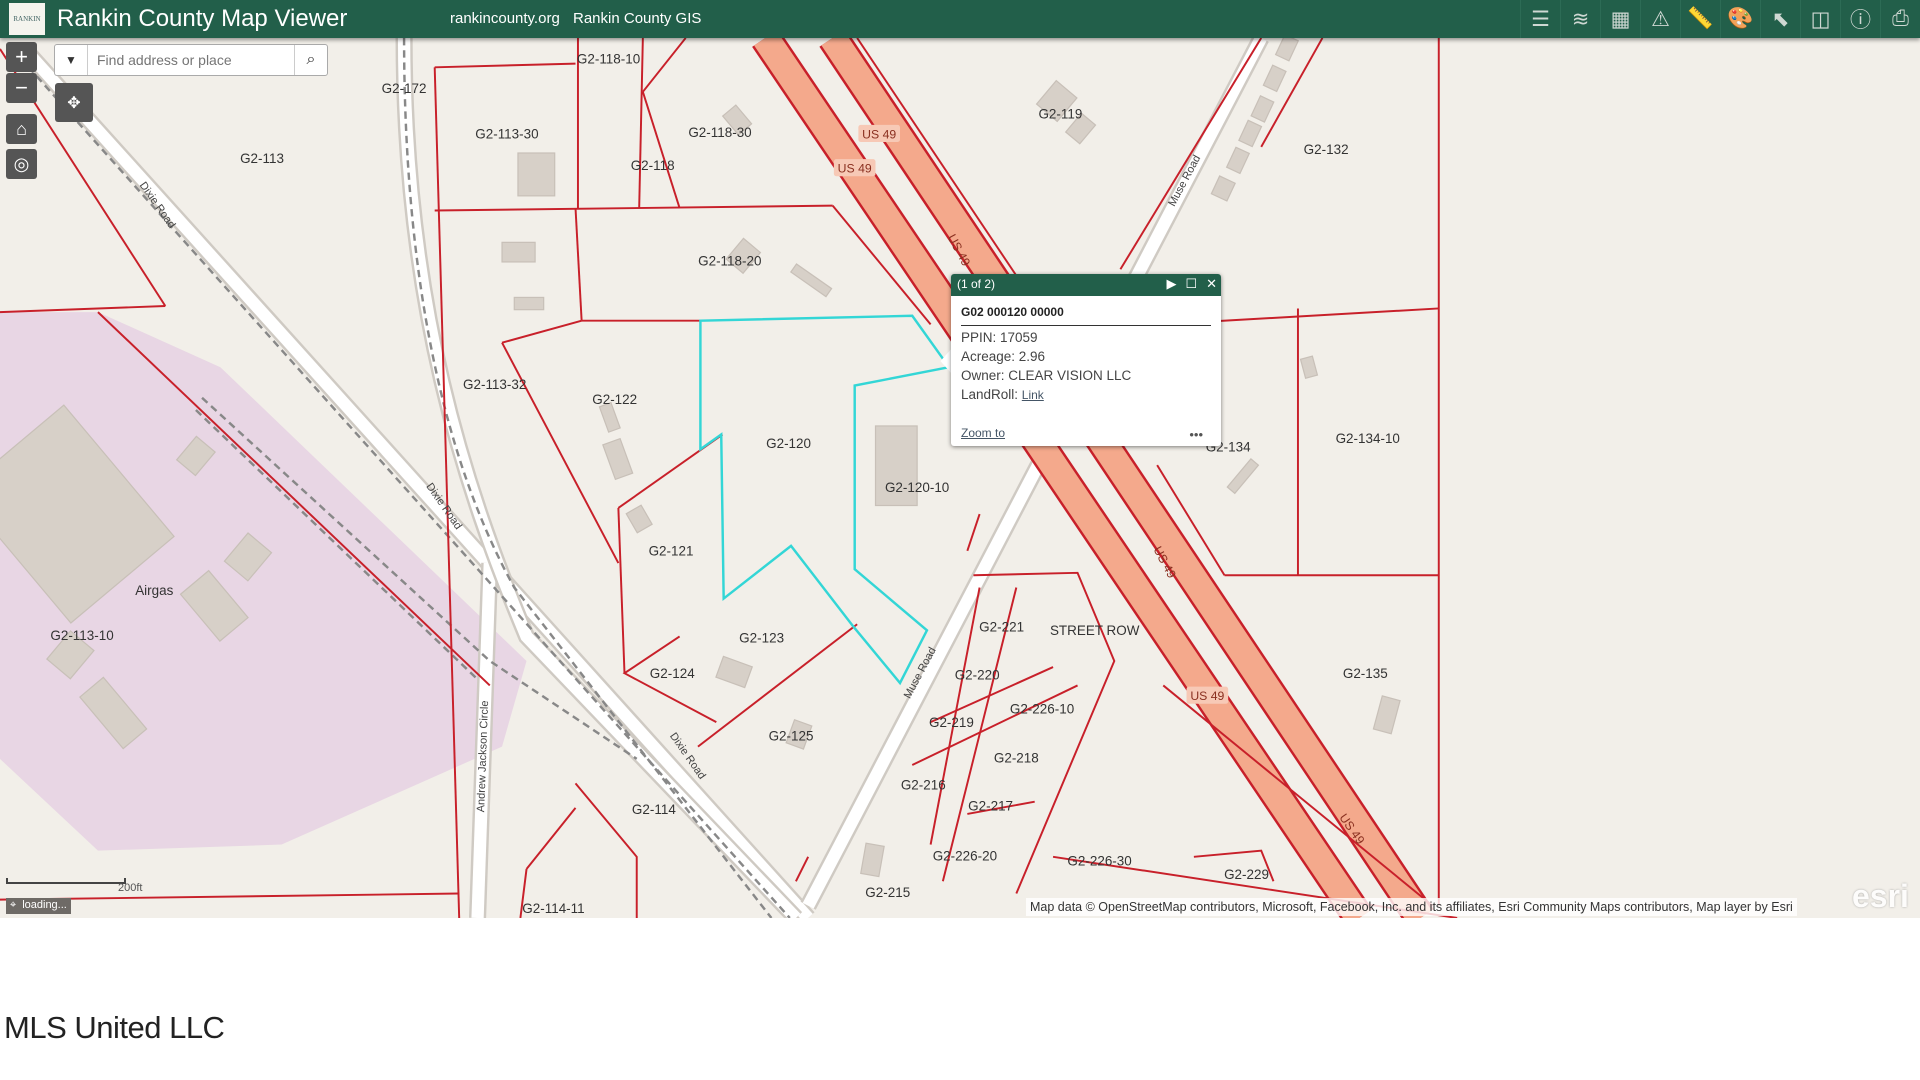 The height and width of the screenshot is (1080, 1920). Describe the element at coordinates (887, 892) in the screenshot. I see `parcel-label: G2-215` at that location.